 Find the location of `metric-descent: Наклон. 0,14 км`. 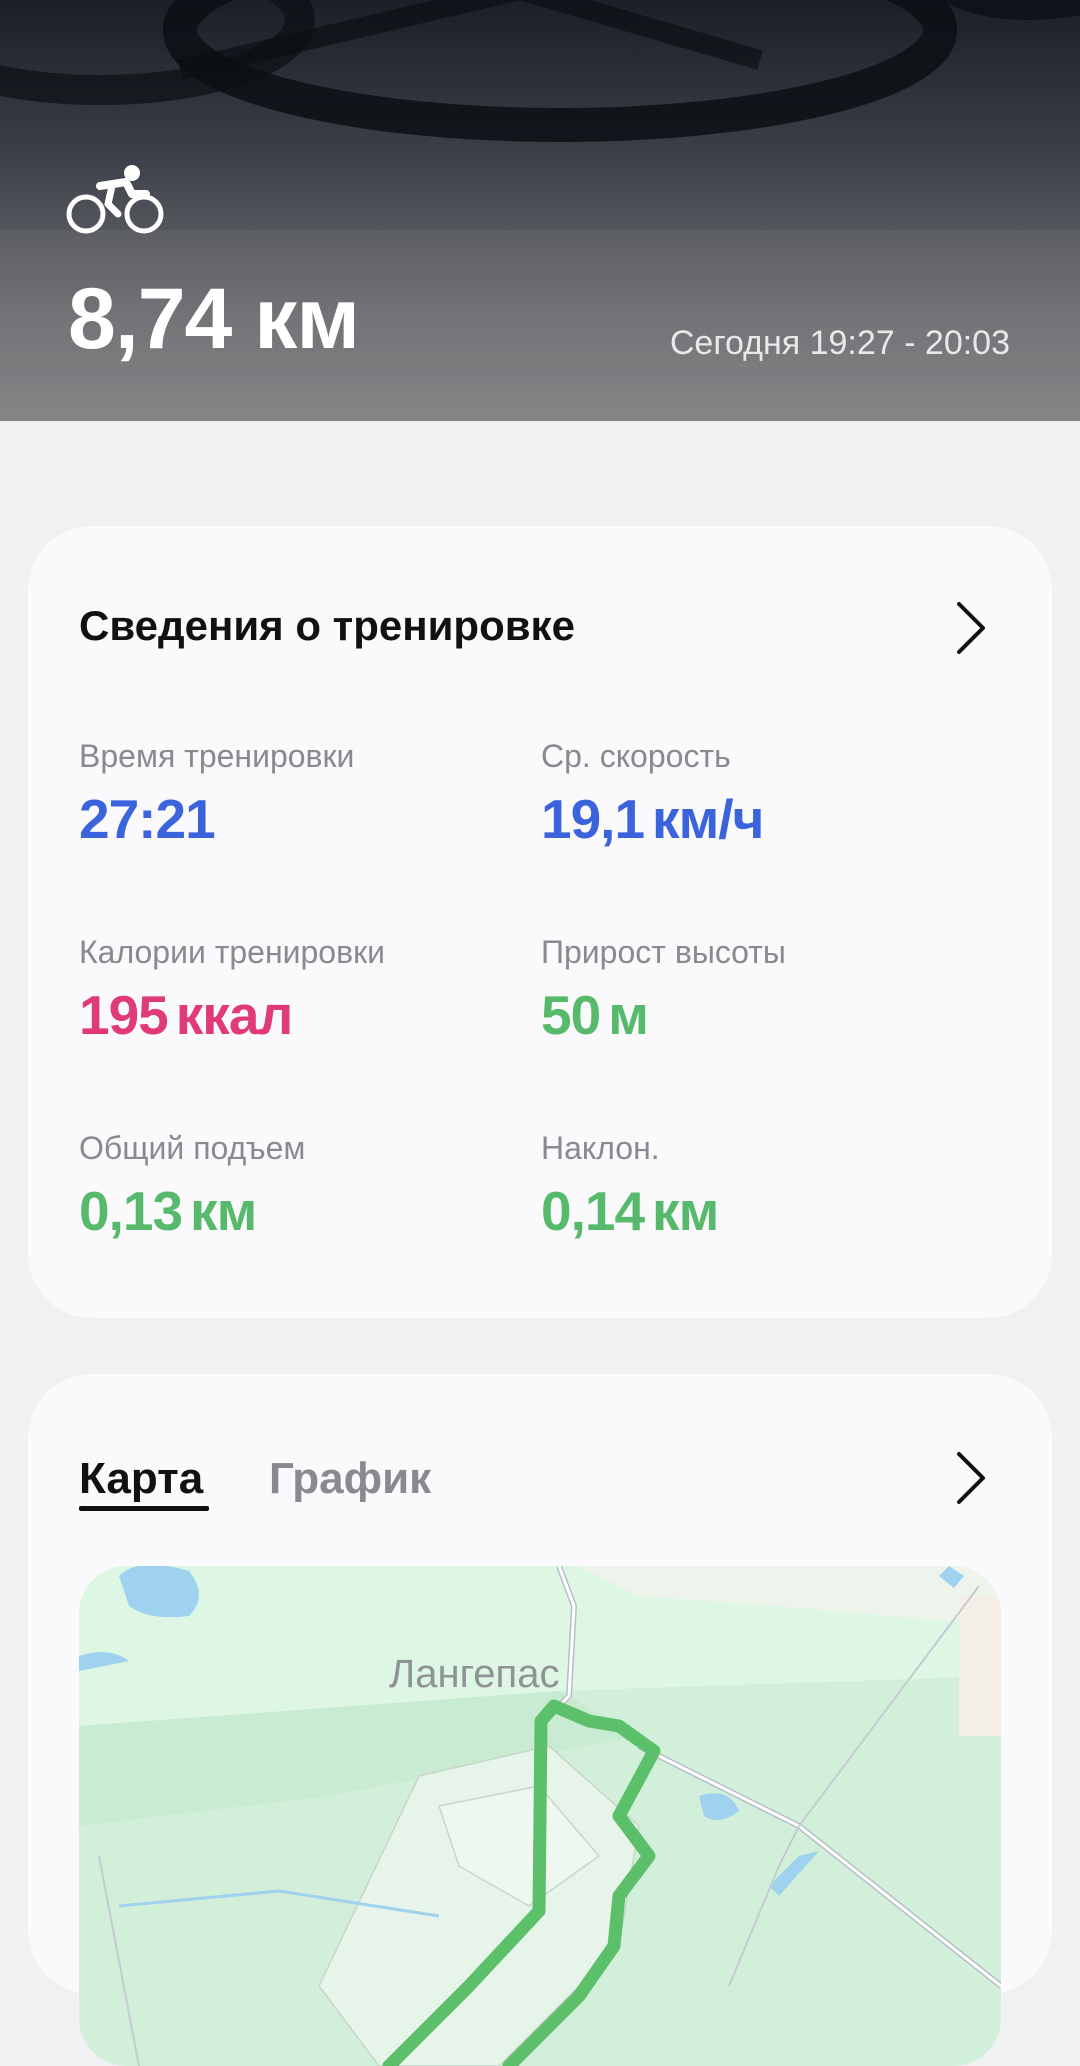

metric-descent: Наклон. 0,14 км is located at coordinates (761, 1186).